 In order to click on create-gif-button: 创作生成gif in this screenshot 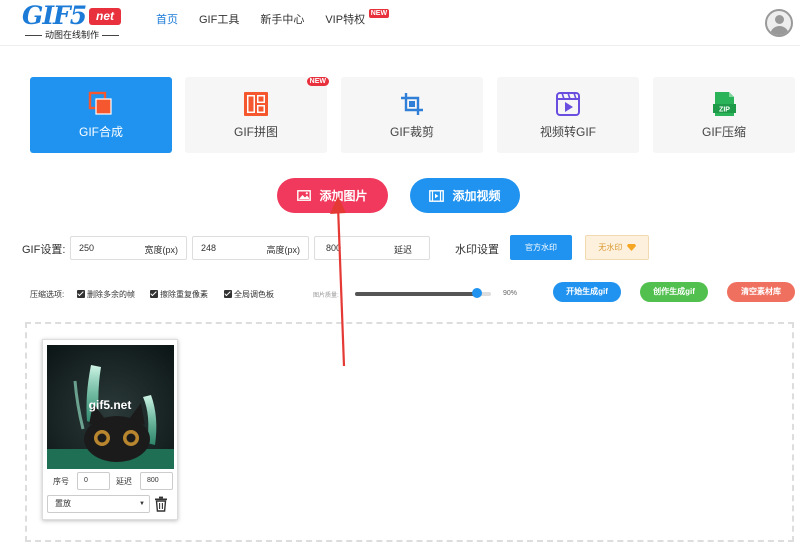, I will do `click(674, 292)`.